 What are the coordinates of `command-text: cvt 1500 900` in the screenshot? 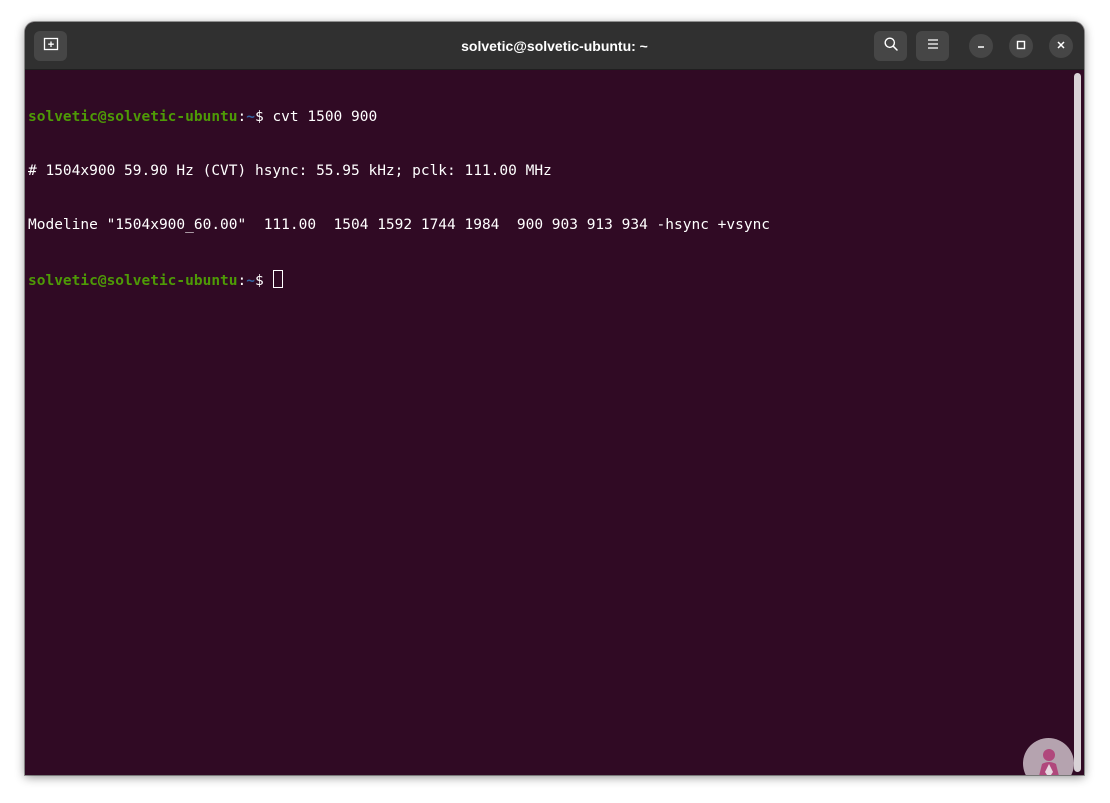 It's located at (325, 117).